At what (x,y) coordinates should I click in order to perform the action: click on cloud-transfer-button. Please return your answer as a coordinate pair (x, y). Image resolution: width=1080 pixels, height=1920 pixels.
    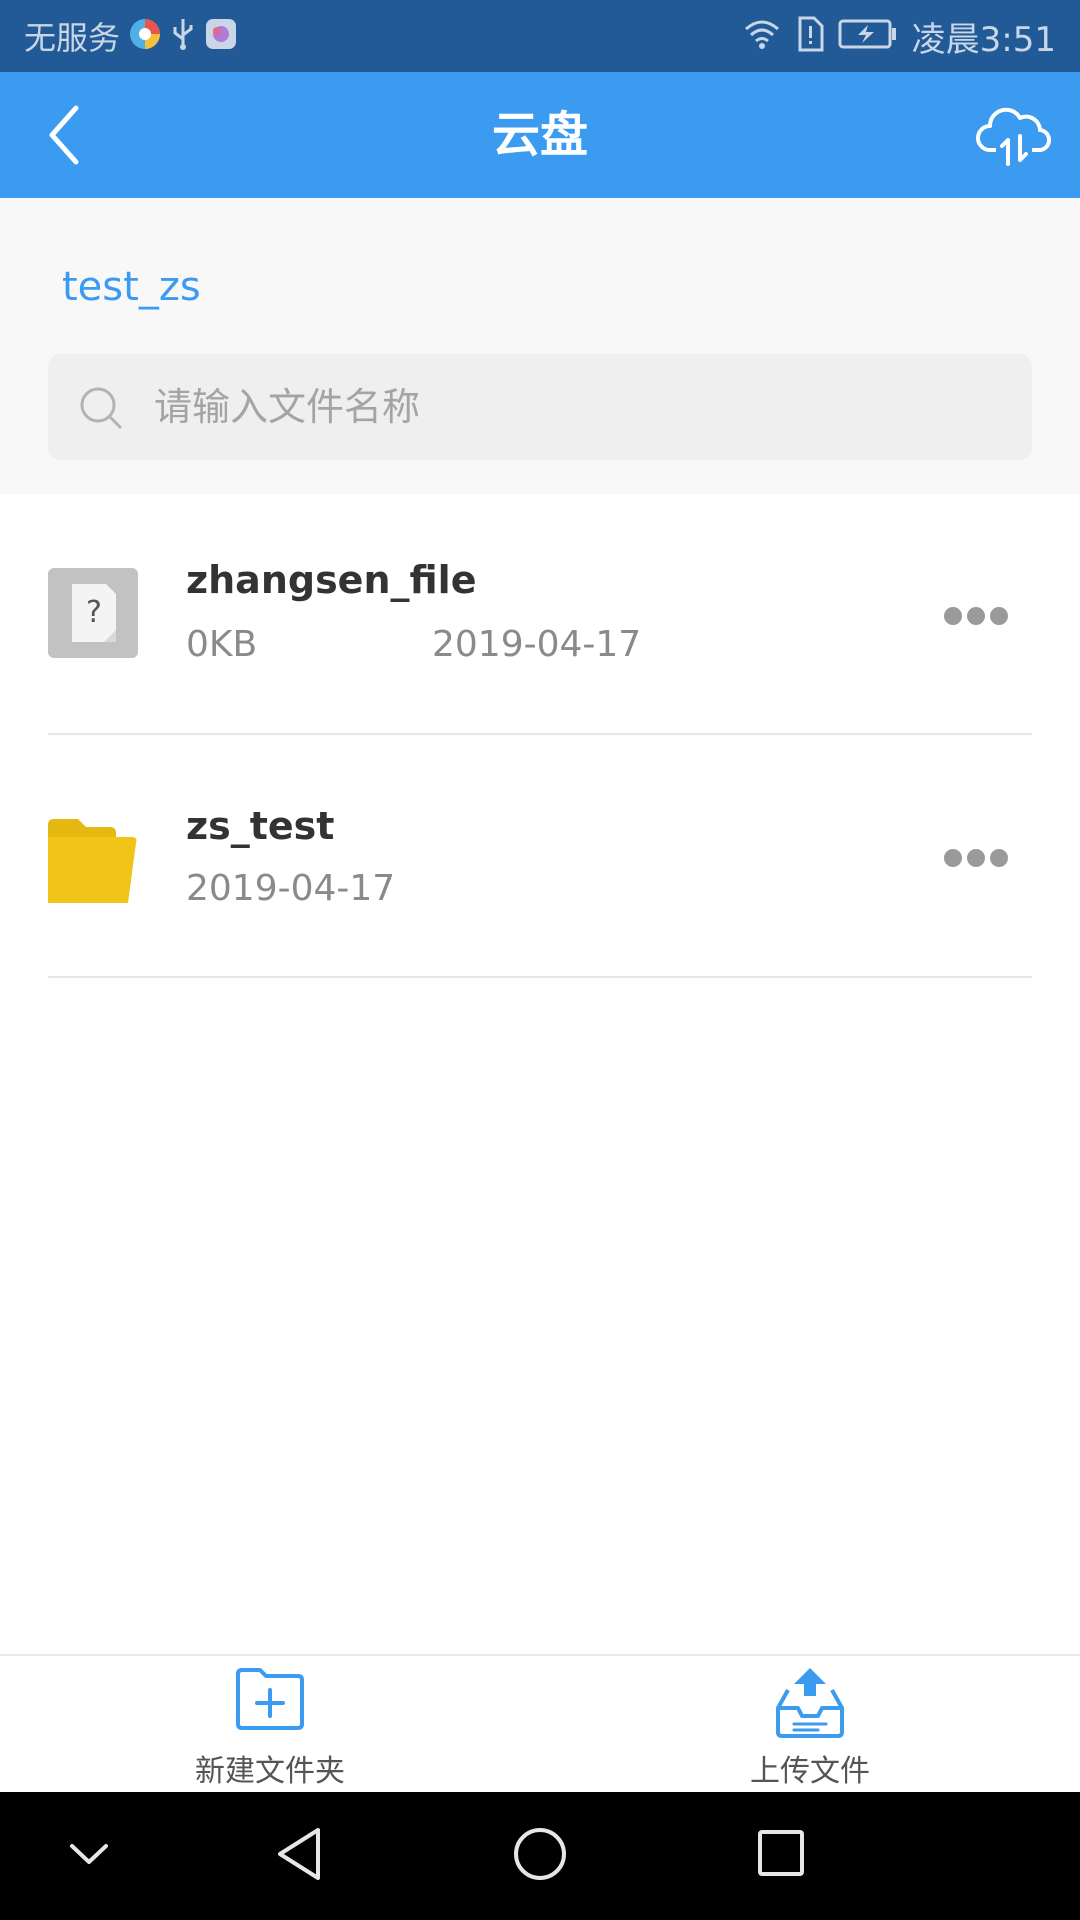
    Looking at the image, I should click on (1014, 135).